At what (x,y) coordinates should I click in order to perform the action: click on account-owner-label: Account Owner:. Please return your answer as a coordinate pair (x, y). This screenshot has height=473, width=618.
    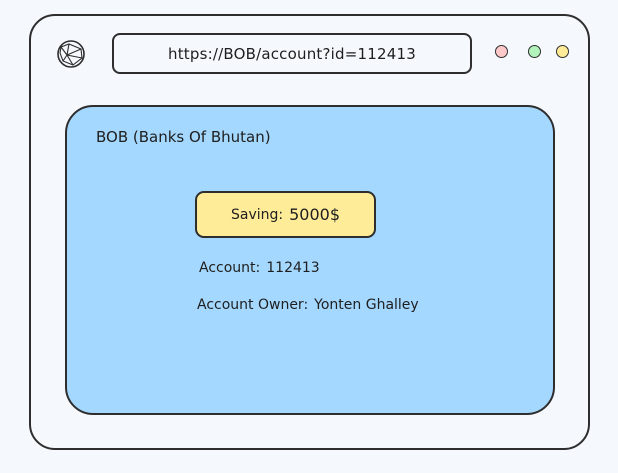
    Looking at the image, I should click on (253, 305).